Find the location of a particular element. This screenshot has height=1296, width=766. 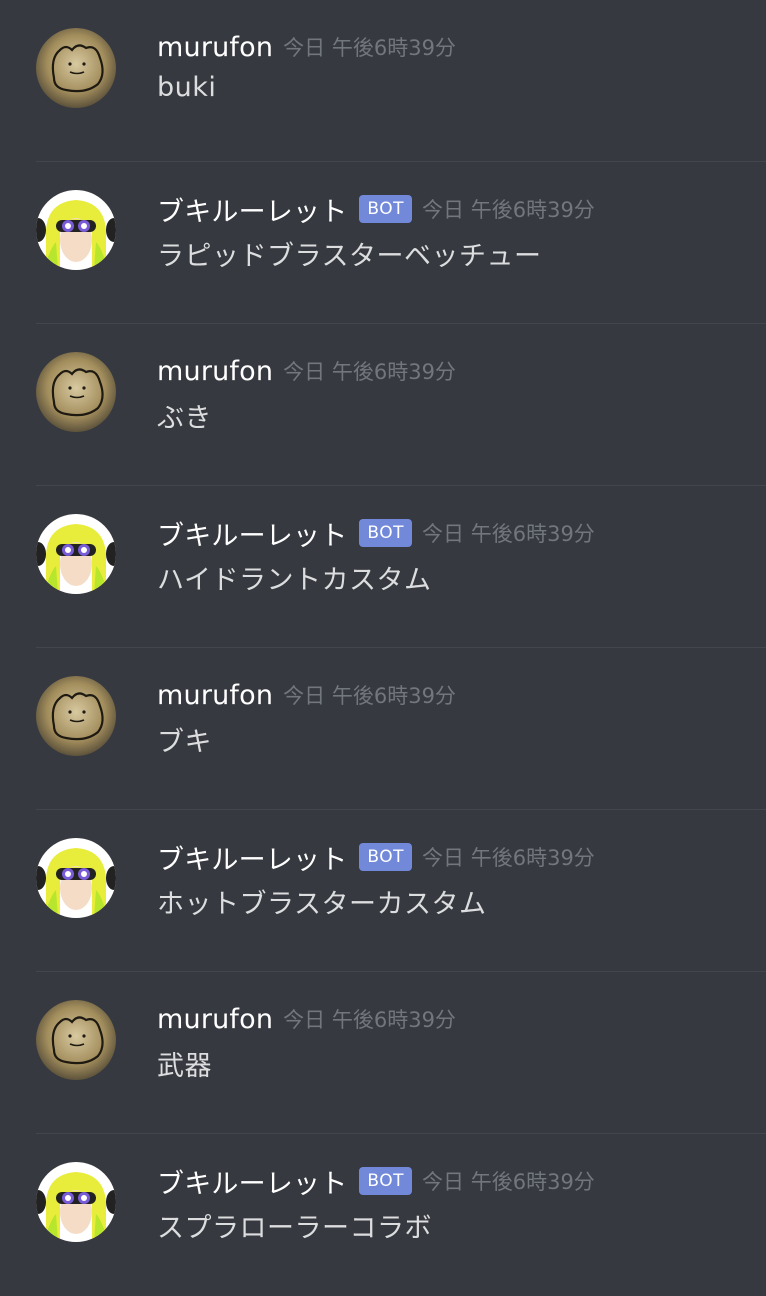

message-item: ブキルーレット BOT 今日 午後6時39分 スプラローラーコラボ is located at coordinates (383, 1215).